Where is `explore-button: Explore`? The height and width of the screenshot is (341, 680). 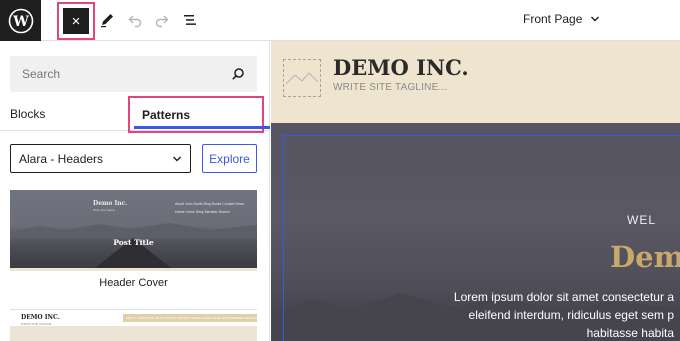 explore-button: Explore is located at coordinates (229, 158).